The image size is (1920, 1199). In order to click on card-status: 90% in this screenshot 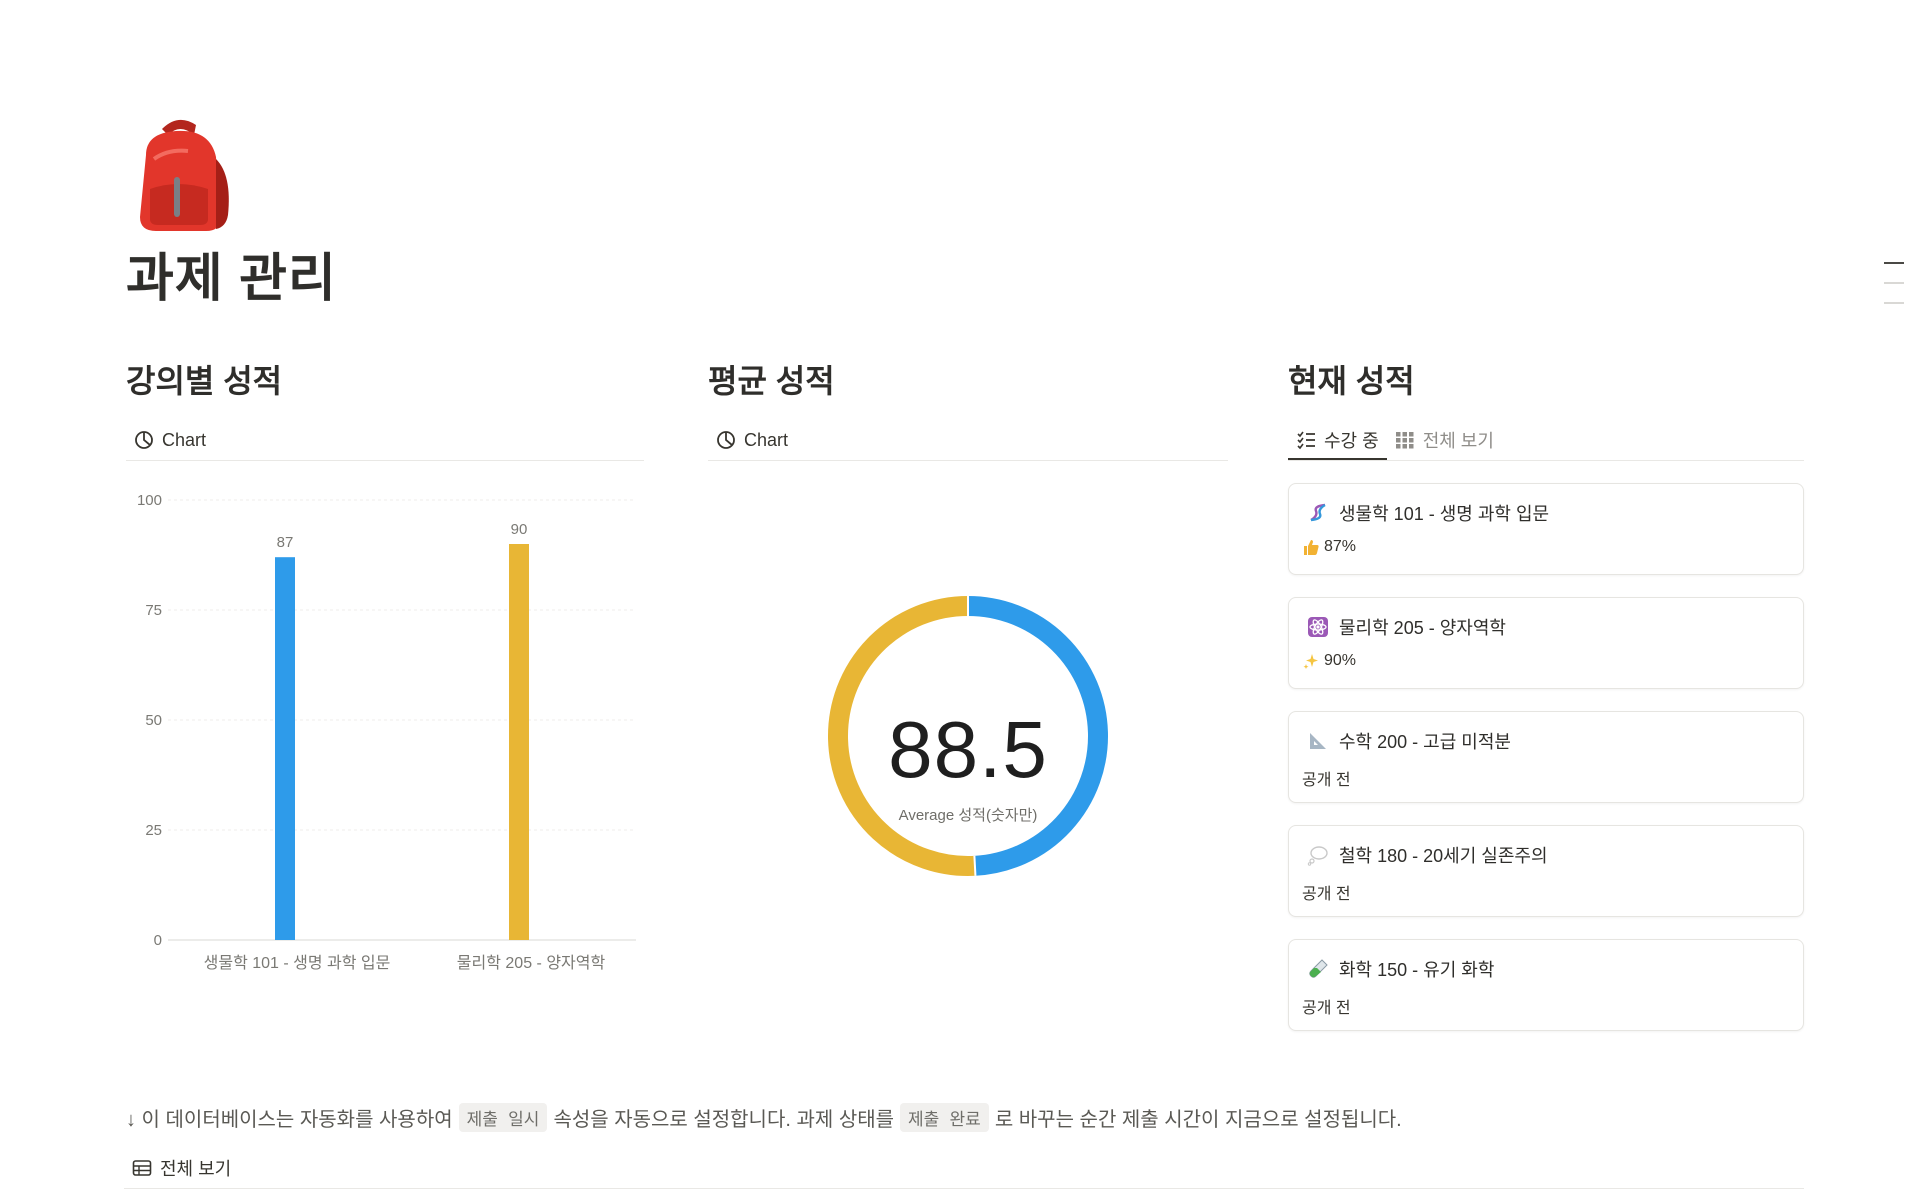, I will do `click(1340, 660)`.